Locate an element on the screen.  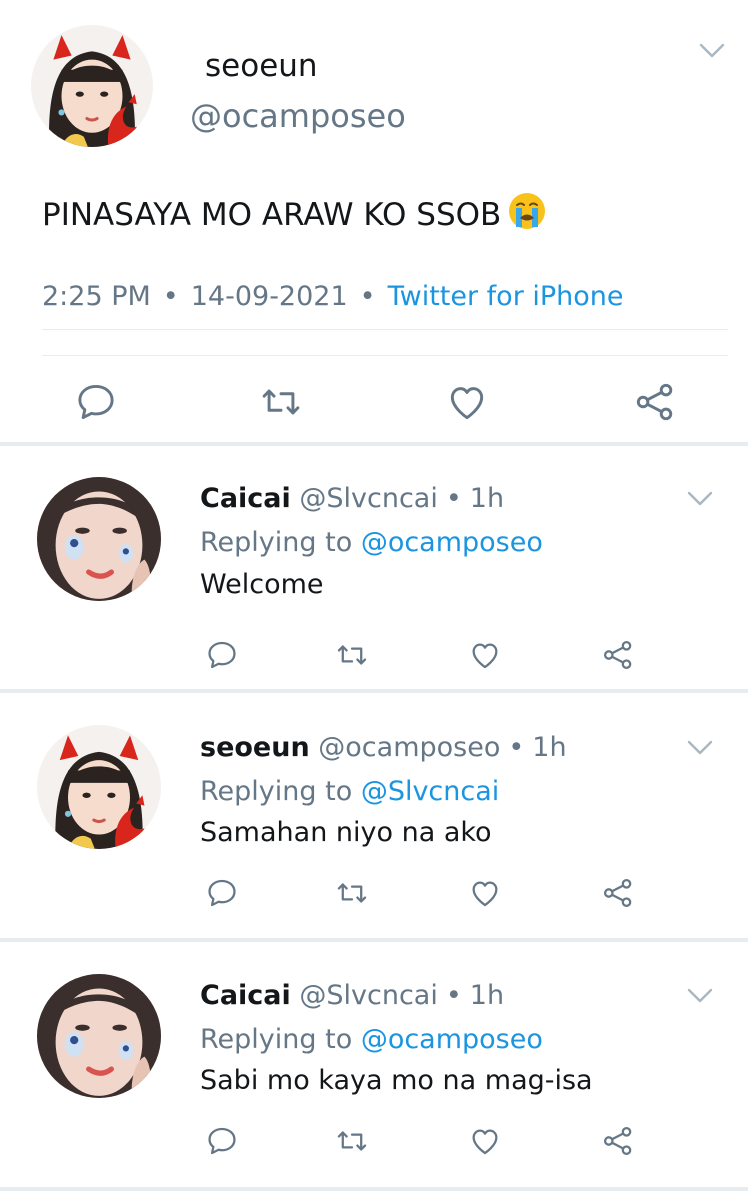
tweet-text: PINASAYA MO ARAW KO SSOB is located at coordinates (294, 212).